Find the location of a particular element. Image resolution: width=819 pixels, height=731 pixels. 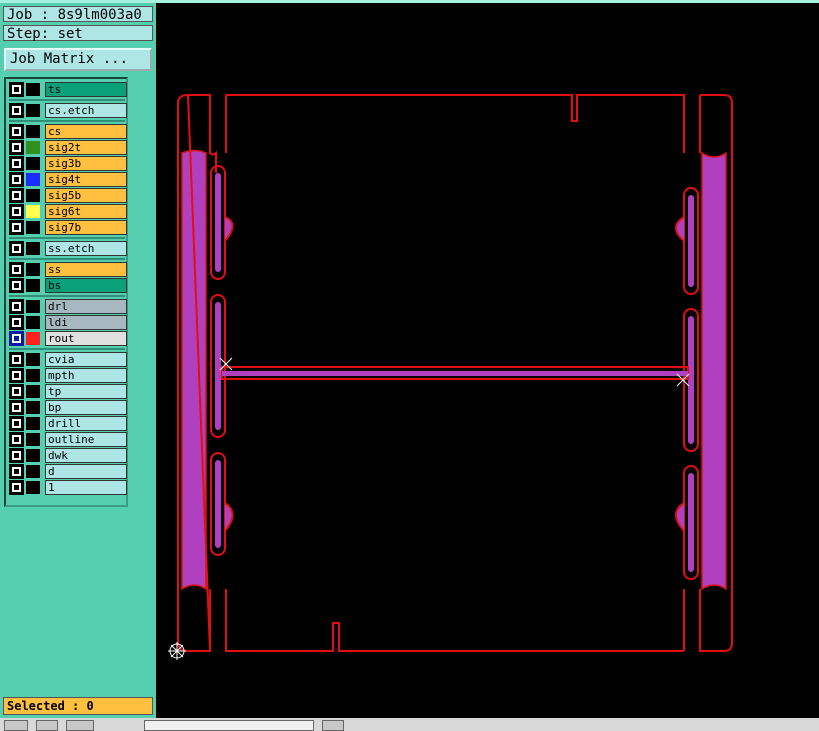

layer-row-ts: ts is located at coordinates (68, 89).